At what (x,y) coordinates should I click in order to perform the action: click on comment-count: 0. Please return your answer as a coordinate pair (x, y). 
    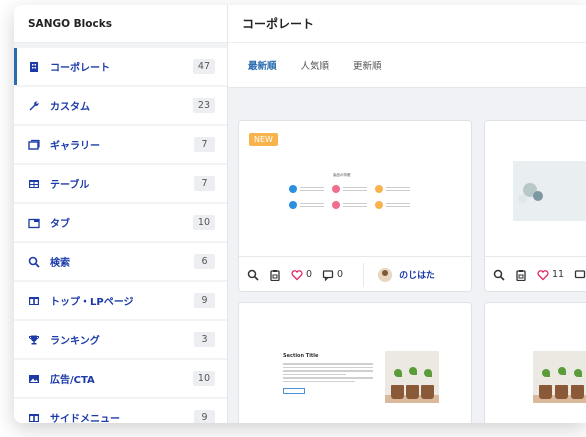
    Looking at the image, I should click on (340, 274).